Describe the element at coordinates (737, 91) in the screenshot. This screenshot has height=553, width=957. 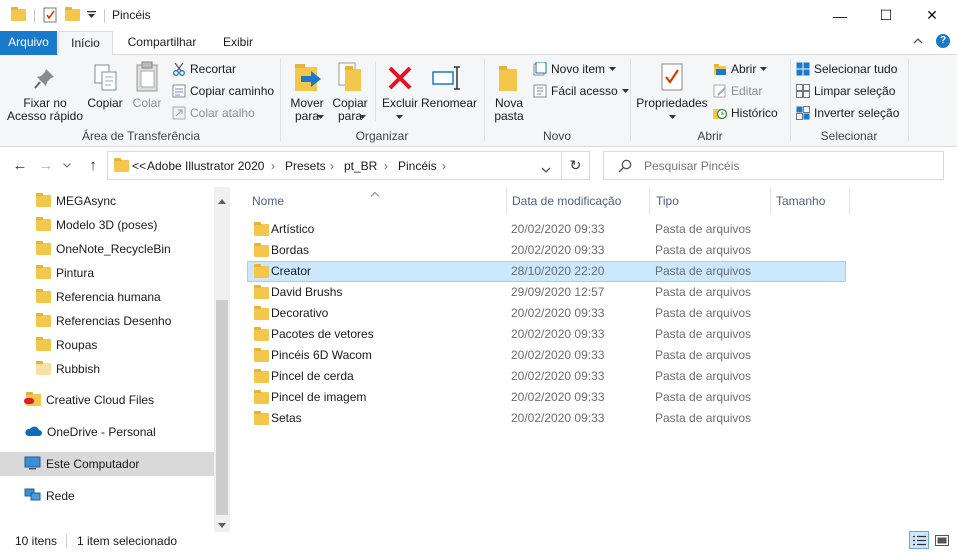
I see `edit-button: Editar` at that location.